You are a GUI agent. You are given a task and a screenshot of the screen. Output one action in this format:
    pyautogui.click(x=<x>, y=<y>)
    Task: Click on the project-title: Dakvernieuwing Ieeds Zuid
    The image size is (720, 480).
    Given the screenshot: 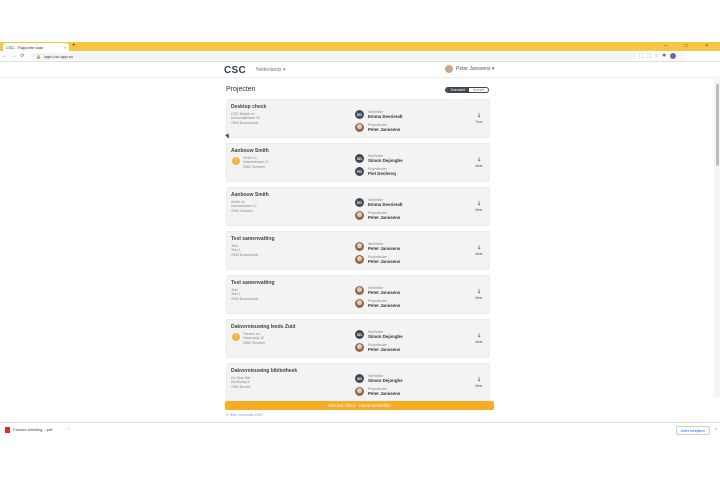 What is the action you would take?
    pyautogui.click(x=263, y=327)
    